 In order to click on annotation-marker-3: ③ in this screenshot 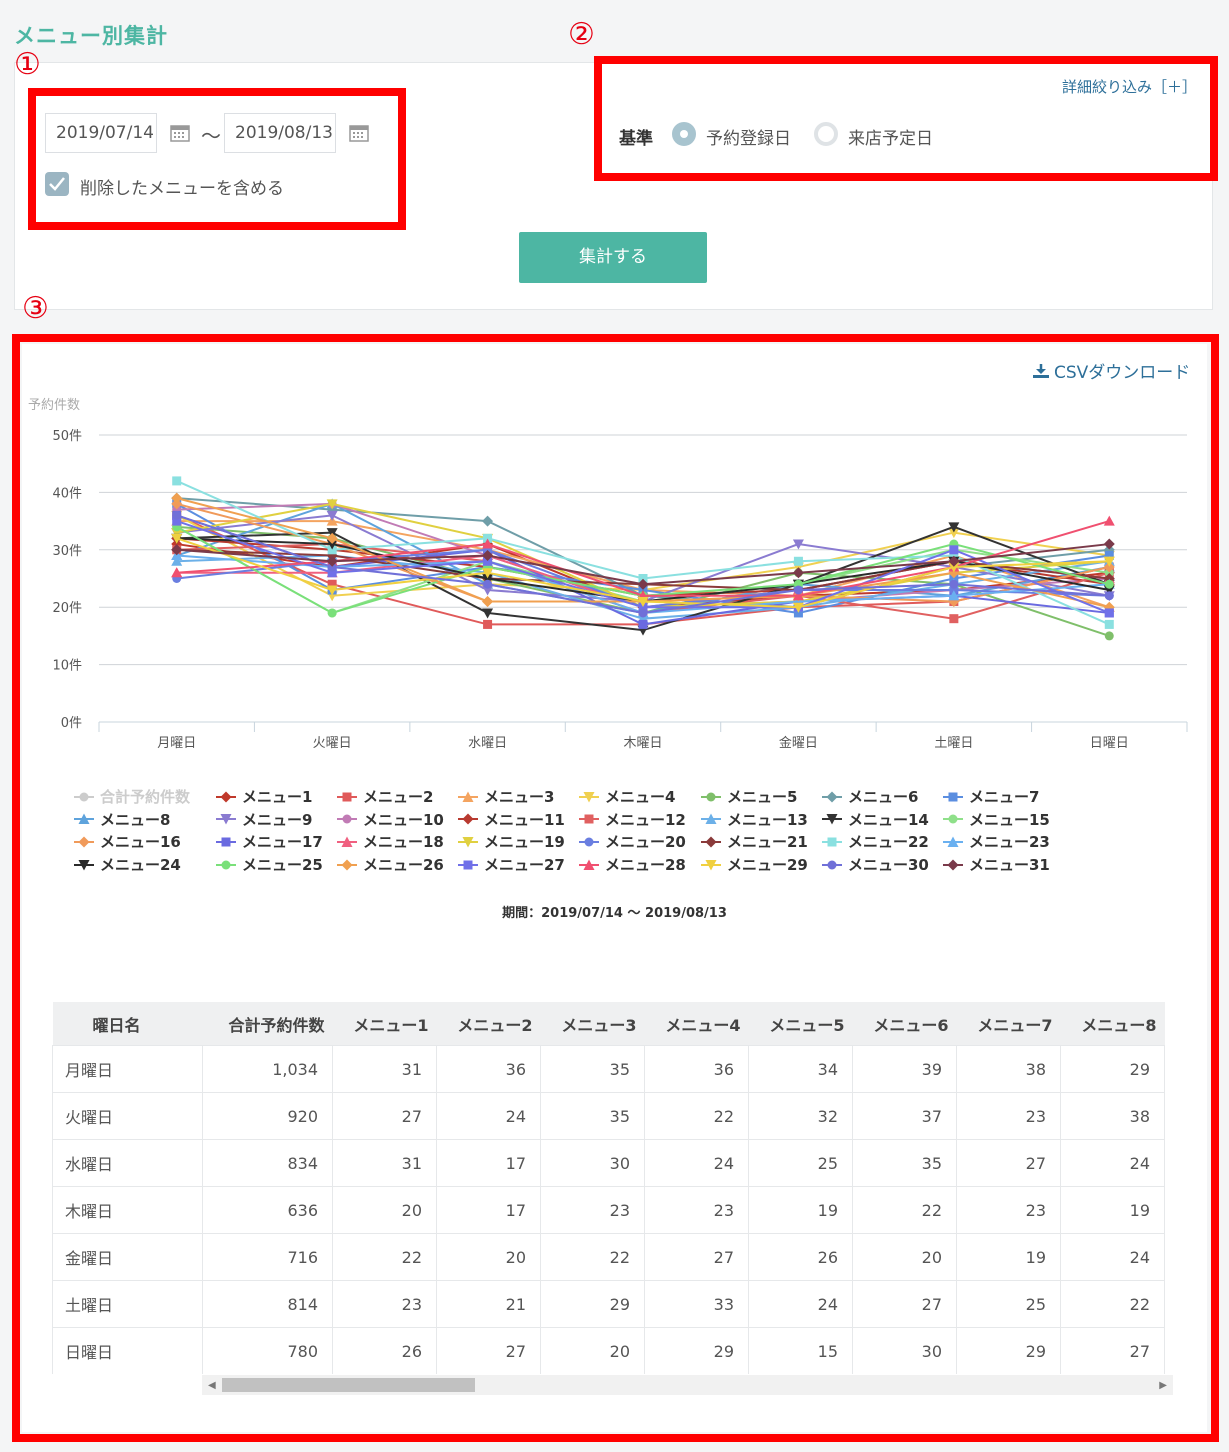, I will do `click(35, 308)`.